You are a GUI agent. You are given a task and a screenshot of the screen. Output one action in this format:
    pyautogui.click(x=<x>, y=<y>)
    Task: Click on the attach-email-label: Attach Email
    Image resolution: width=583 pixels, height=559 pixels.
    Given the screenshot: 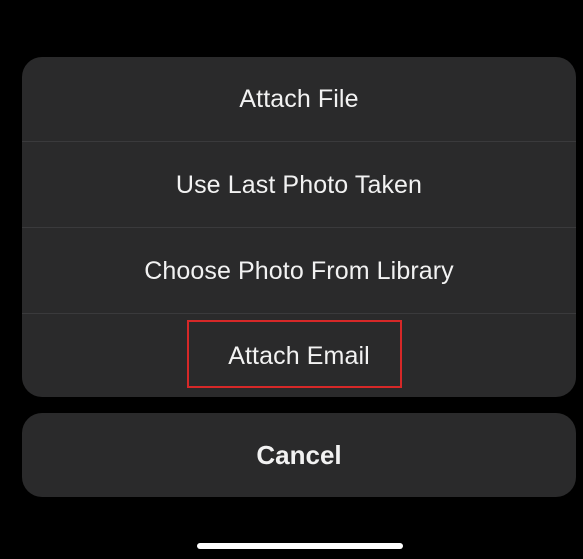 What is the action you would take?
    pyautogui.click(x=299, y=355)
    